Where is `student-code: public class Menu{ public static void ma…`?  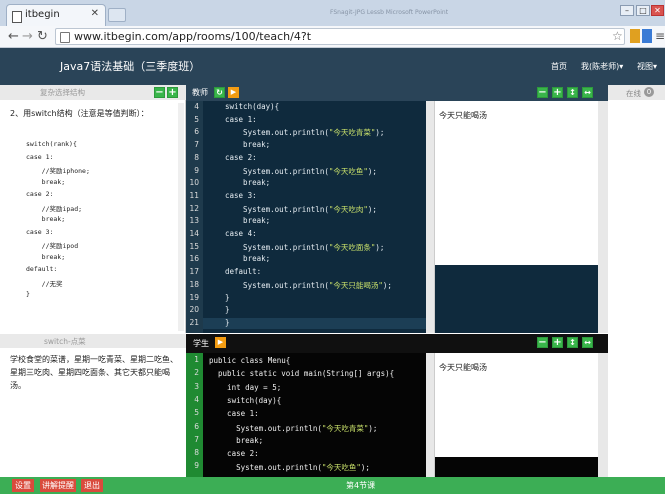 student-code: public class Menu{ public static void ma… is located at coordinates (314, 415).